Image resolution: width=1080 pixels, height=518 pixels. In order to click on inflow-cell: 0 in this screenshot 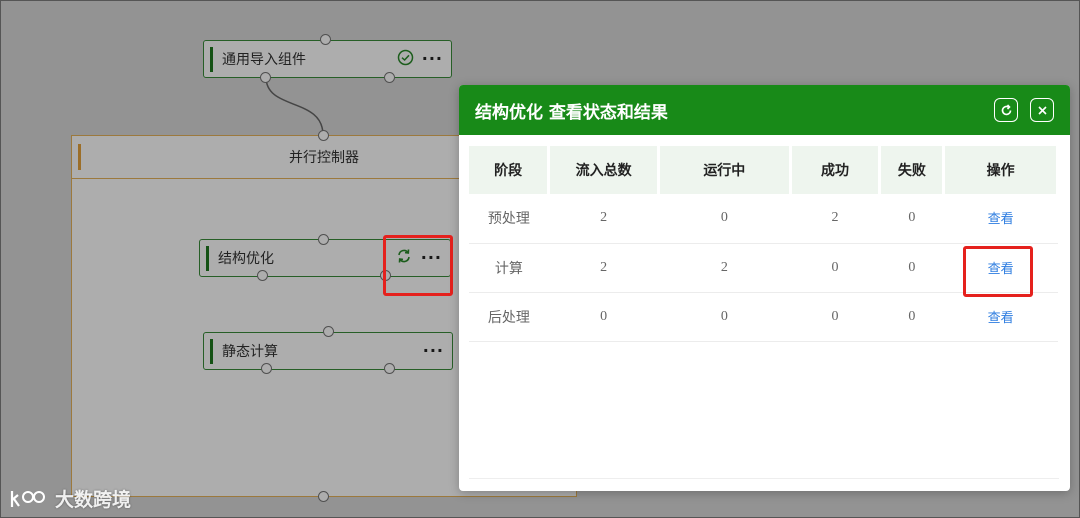, I will do `click(603, 317)`.